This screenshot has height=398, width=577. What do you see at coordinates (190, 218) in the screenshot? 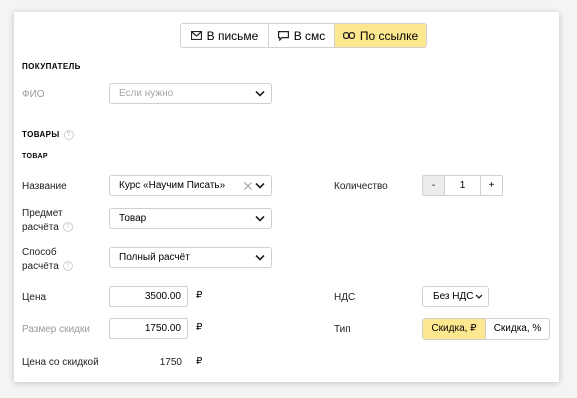
I see `subject-select: Товар` at bounding box center [190, 218].